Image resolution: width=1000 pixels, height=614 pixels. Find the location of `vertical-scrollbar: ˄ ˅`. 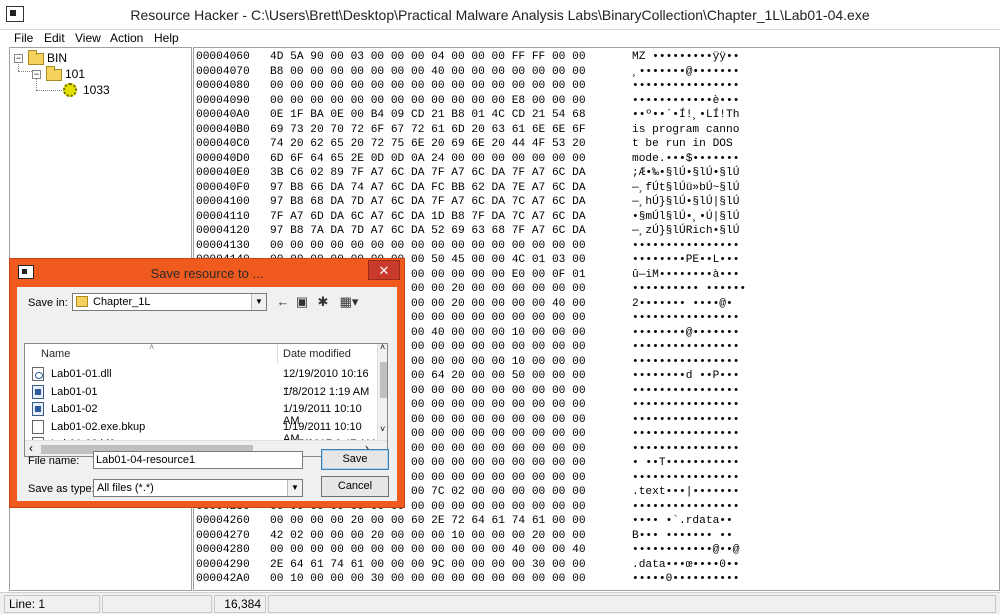

vertical-scrollbar: ˄ ˅ is located at coordinates (382, 392).